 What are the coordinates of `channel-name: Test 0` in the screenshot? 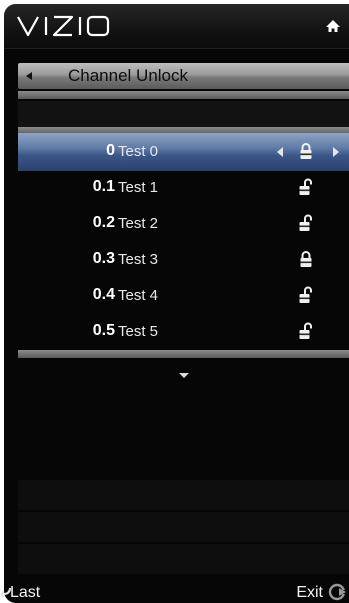 It's located at (138, 151).